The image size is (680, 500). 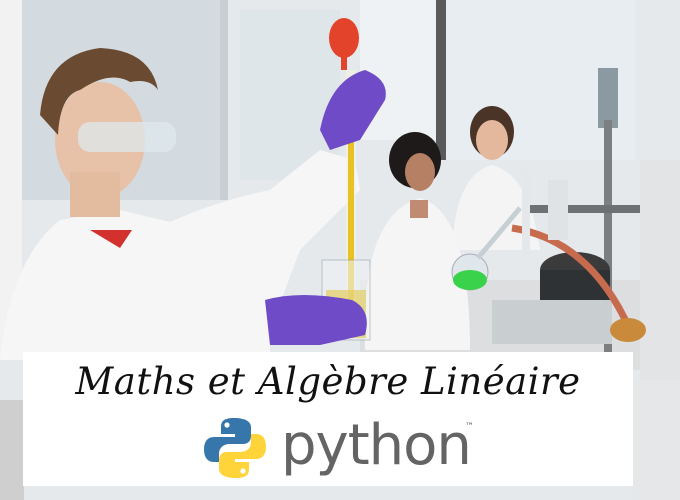 What do you see at coordinates (235, 448) in the screenshot?
I see `python-logo-icon` at bounding box center [235, 448].